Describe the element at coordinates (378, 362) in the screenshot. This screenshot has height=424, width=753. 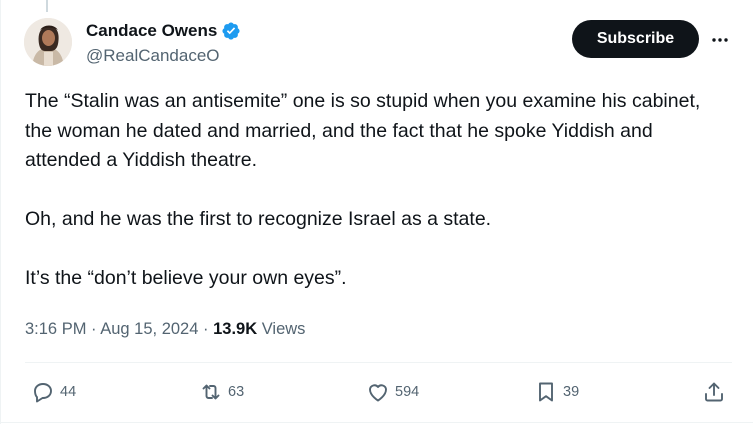
I see `divider` at that location.